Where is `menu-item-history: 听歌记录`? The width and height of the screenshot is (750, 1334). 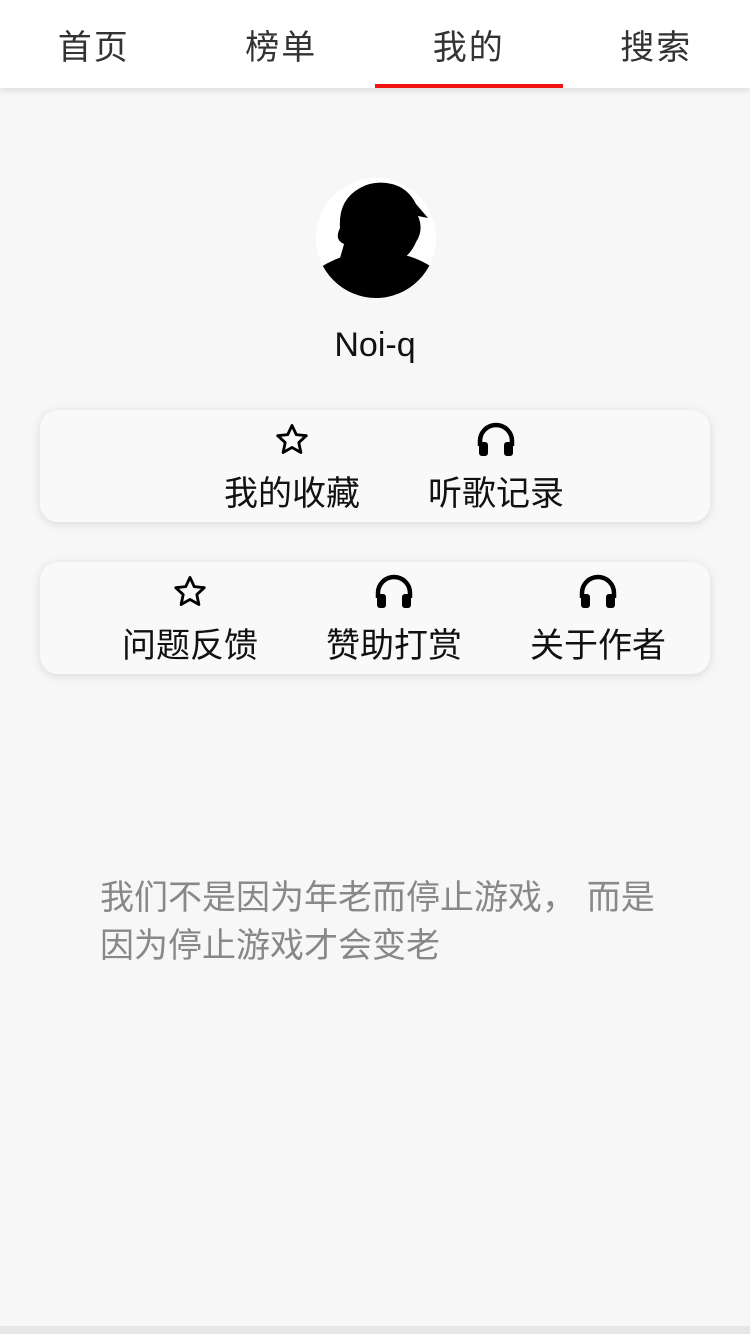
menu-item-history: 听歌记录 is located at coordinates (496, 470).